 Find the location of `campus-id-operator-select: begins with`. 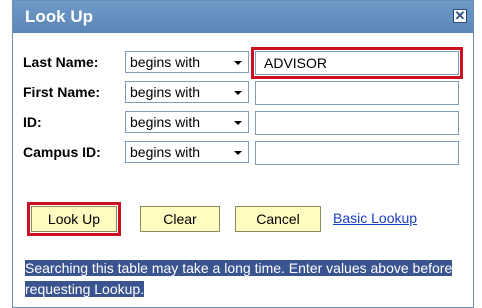

campus-id-operator-select: begins with is located at coordinates (187, 152).